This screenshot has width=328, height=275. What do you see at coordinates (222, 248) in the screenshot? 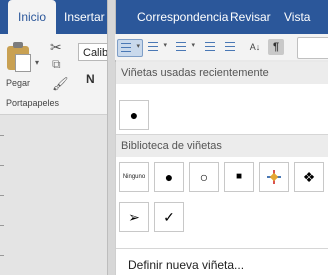
I see `menu-divider` at bounding box center [222, 248].